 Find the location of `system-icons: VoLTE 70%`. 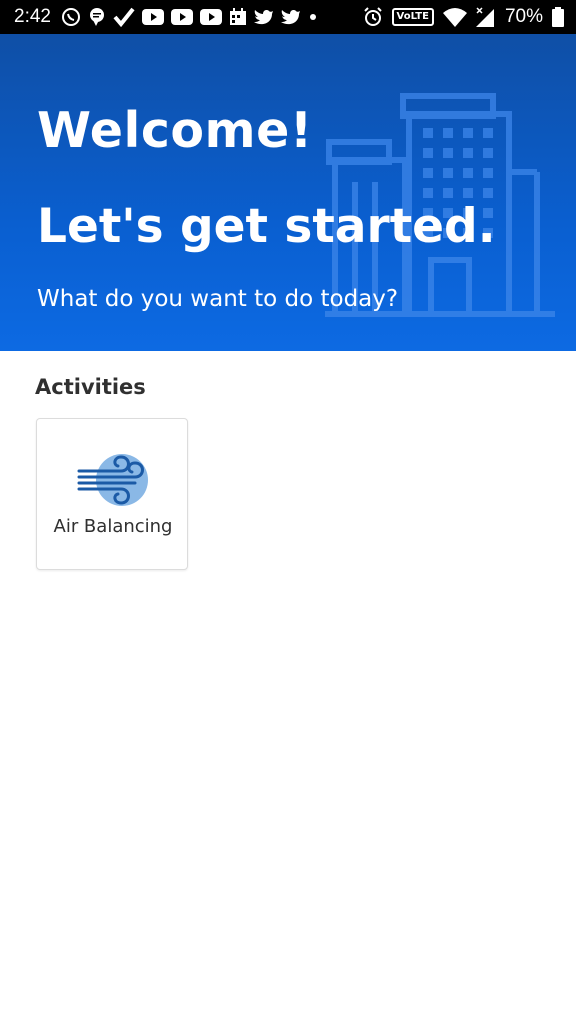

system-icons: VoLTE 70% is located at coordinates (463, 17).